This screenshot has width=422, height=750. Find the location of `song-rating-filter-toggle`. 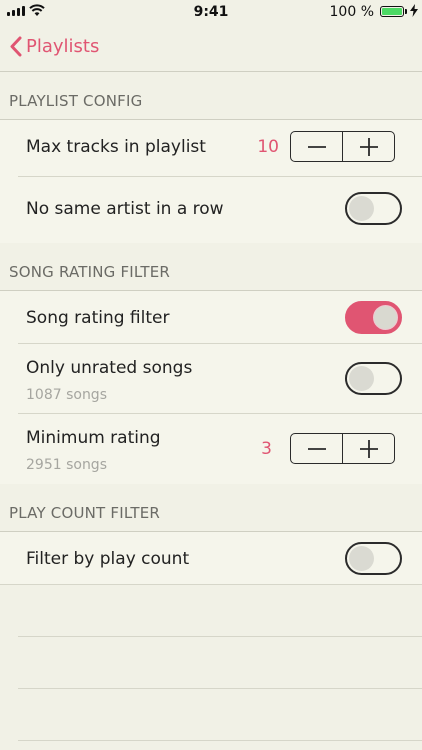

song-rating-filter-toggle is located at coordinates (373, 317).